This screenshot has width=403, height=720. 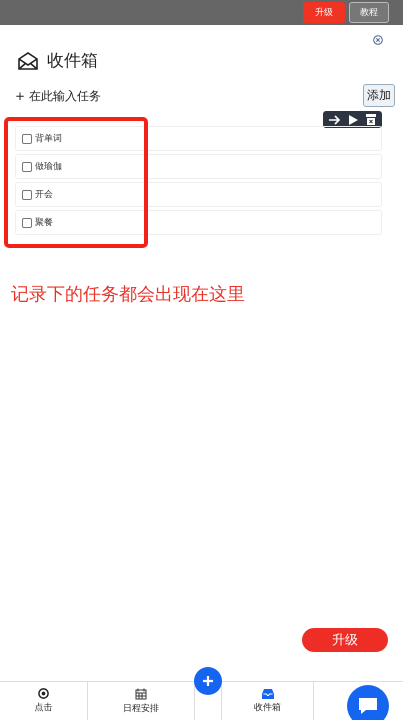 I want to click on target-icon, so click(x=43, y=693).